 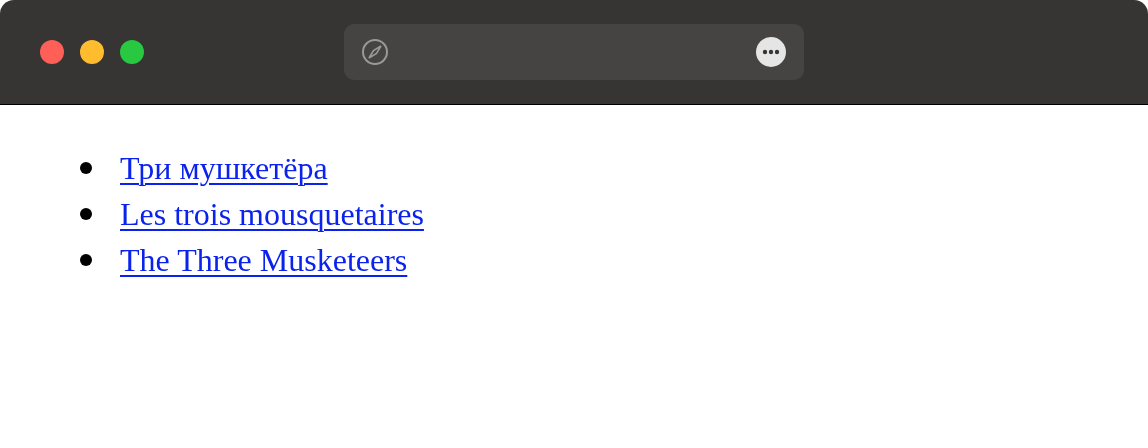 I want to click on more-icon, so click(x=771, y=52).